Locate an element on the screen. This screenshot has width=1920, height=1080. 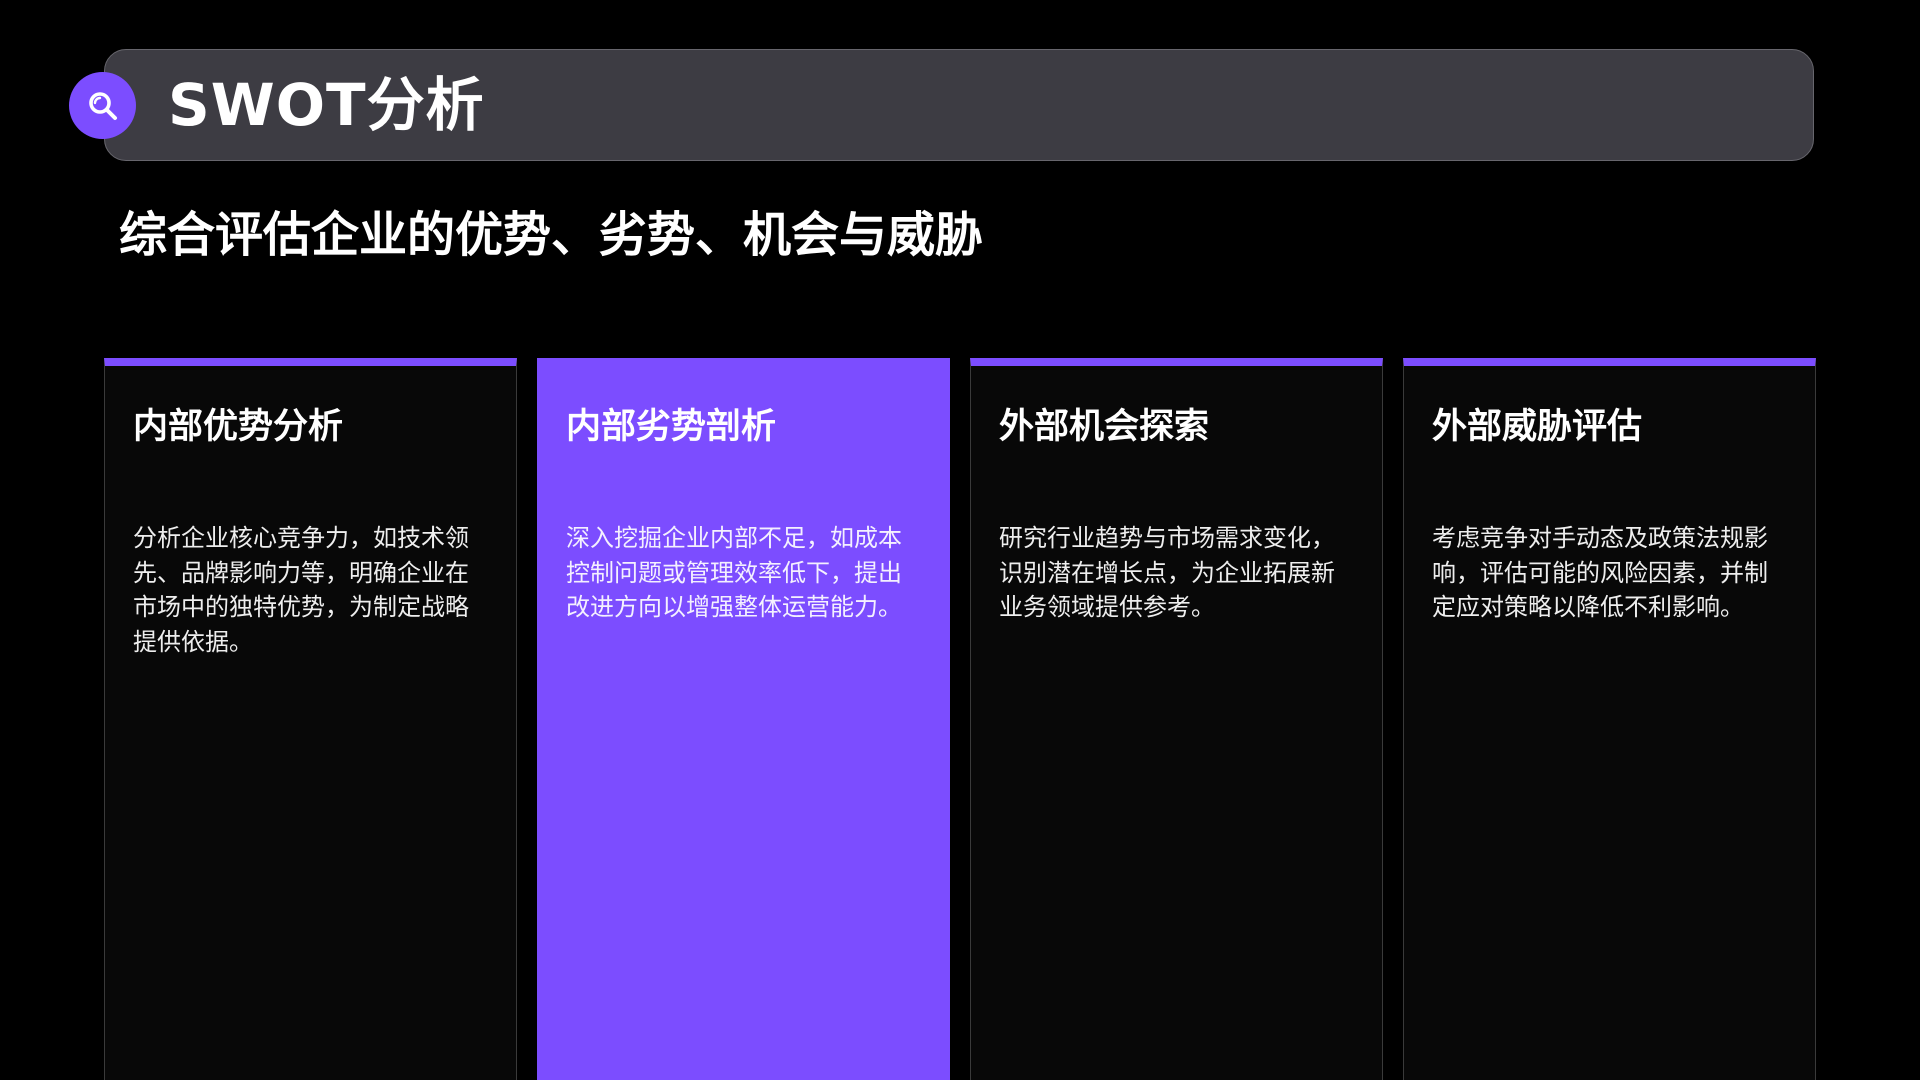
search-badge is located at coordinates (102, 105).